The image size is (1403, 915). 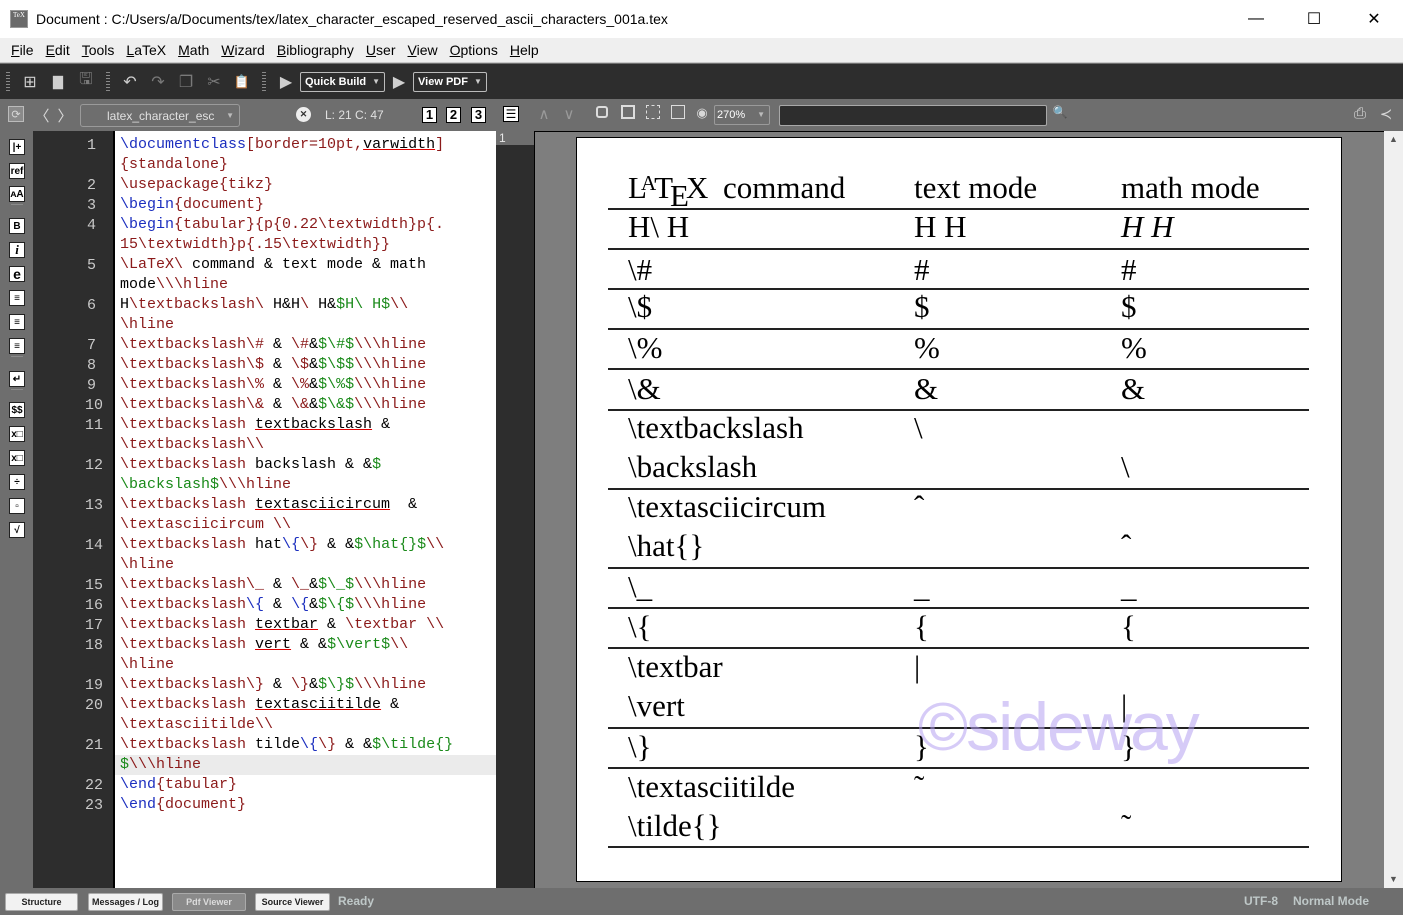 I want to click on code-line: \textbackslash textasciicircum &, so click(x=268, y=505).